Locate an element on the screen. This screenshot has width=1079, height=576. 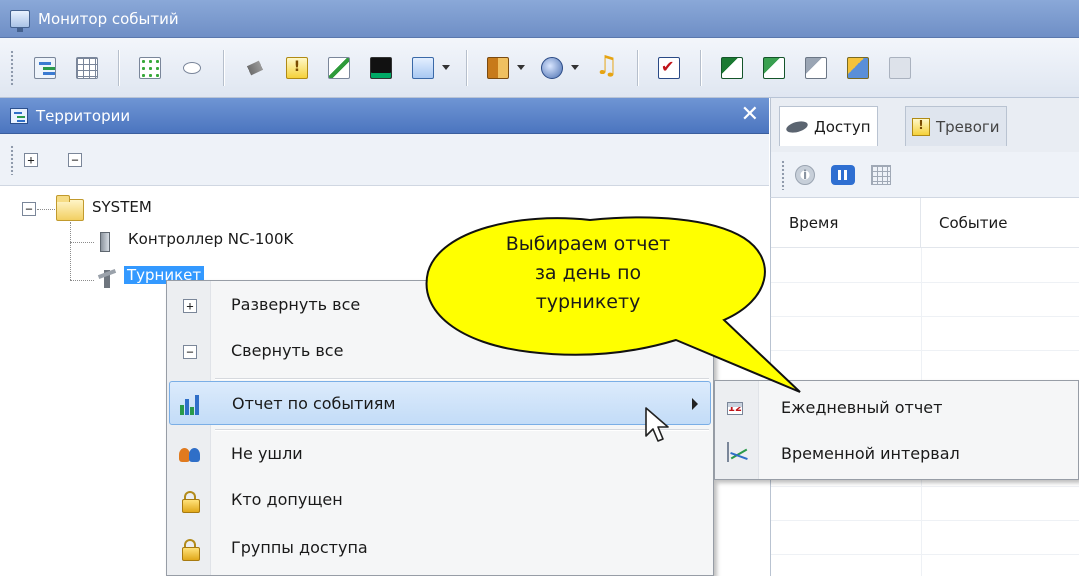
dots-icon is located at coordinates (150, 67).